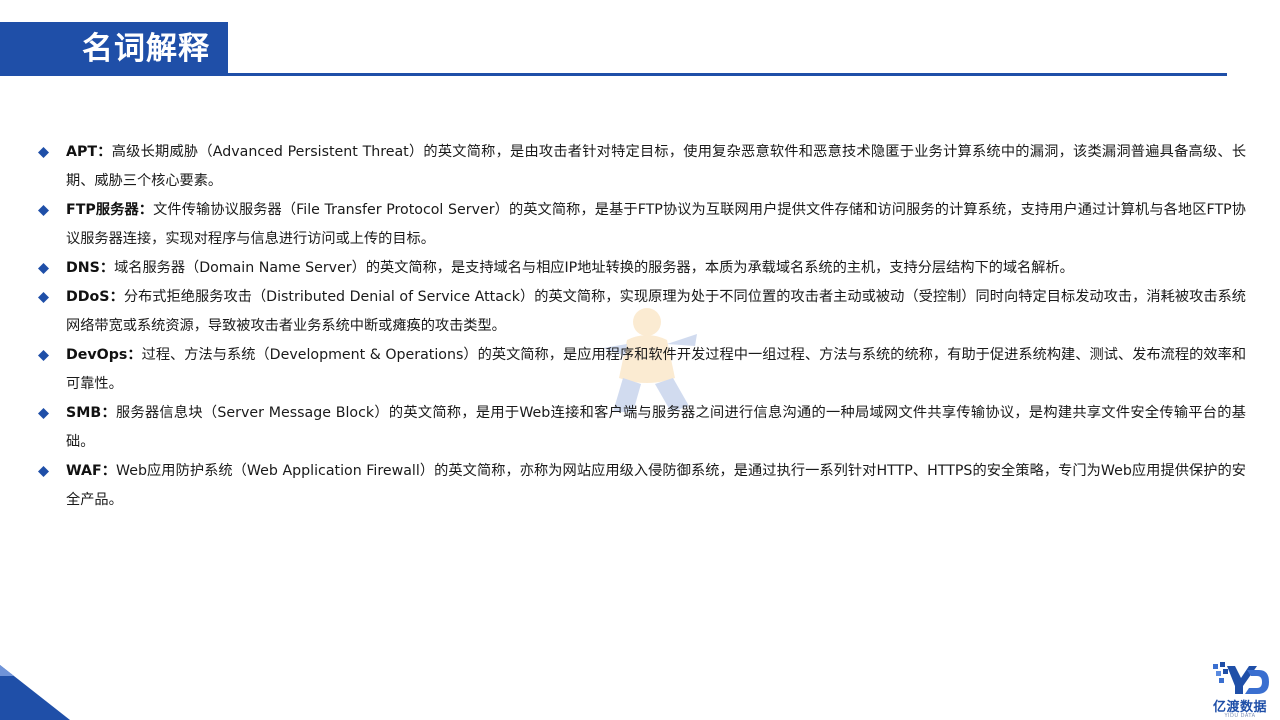 Image resolution: width=1280 pixels, height=720 pixels. I want to click on term-name: DDoS：, so click(95, 297).